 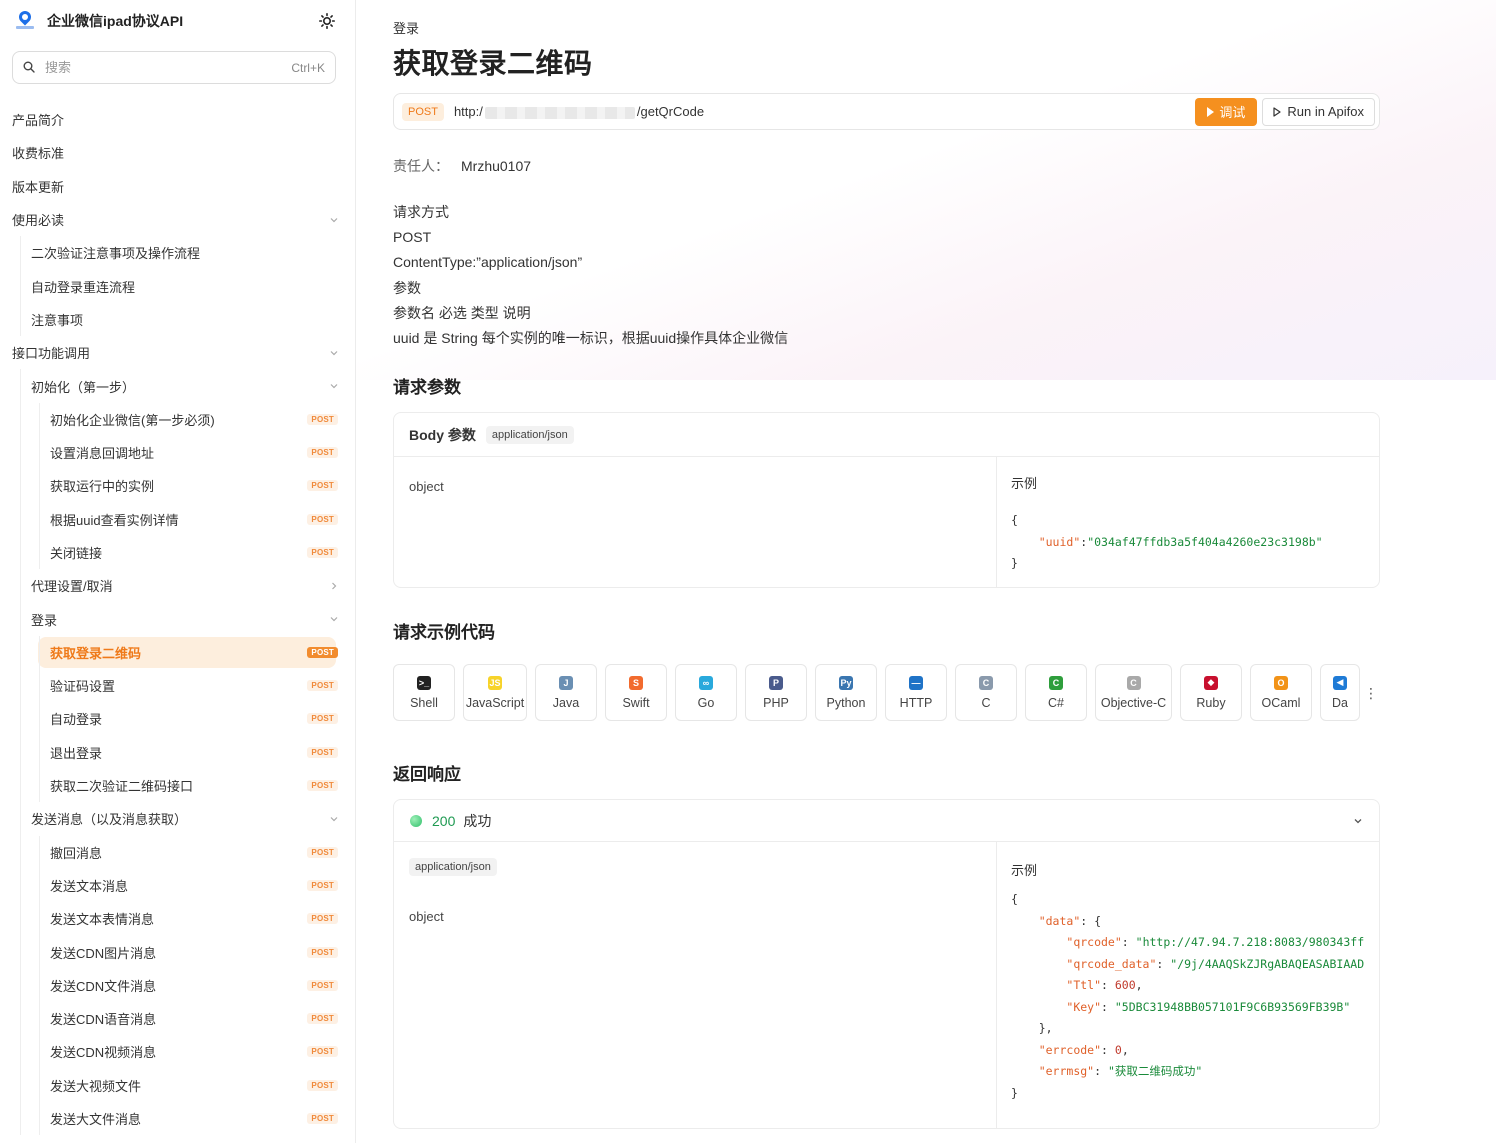 What do you see at coordinates (96, 1120) in the screenshot?
I see `sidebar-item-label: 发送大文件消息` at bounding box center [96, 1120].